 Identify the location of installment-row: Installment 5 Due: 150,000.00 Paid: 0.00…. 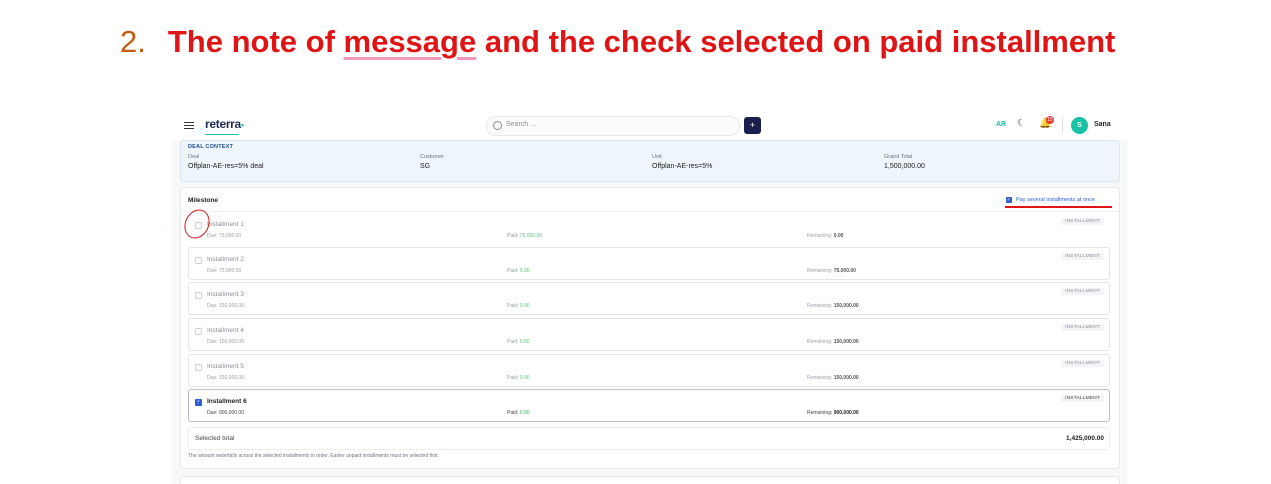
(649, 370).